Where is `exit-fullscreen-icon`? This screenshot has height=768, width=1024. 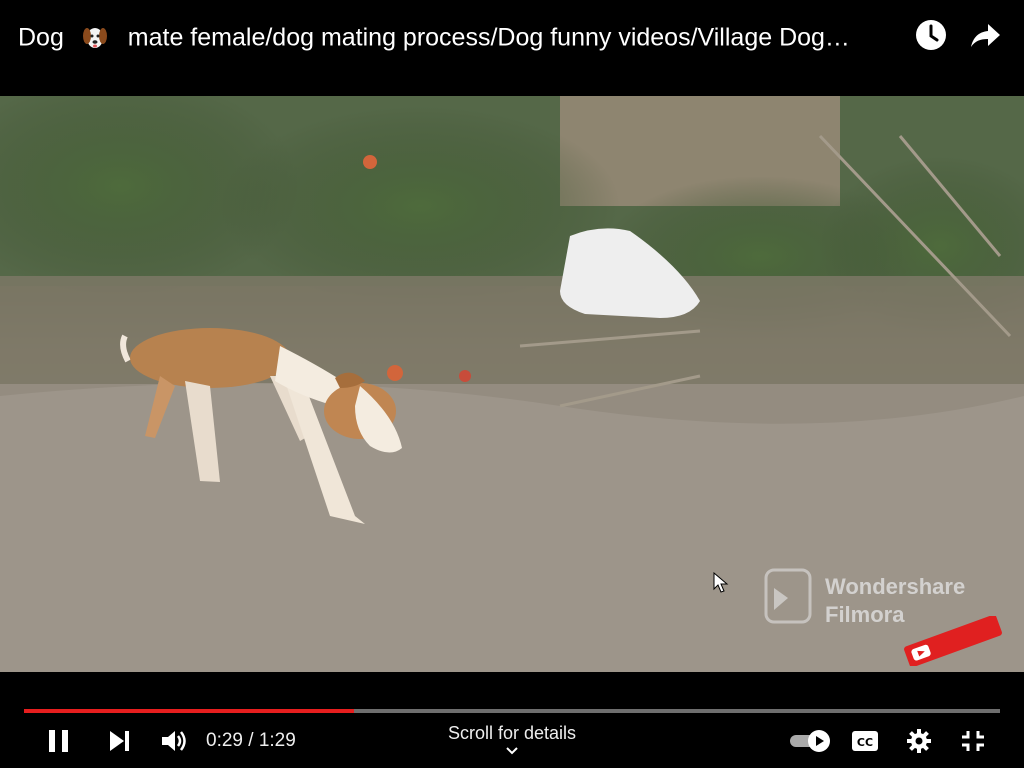 exit-fullscreen-icon is located at coordinates (973, 741).